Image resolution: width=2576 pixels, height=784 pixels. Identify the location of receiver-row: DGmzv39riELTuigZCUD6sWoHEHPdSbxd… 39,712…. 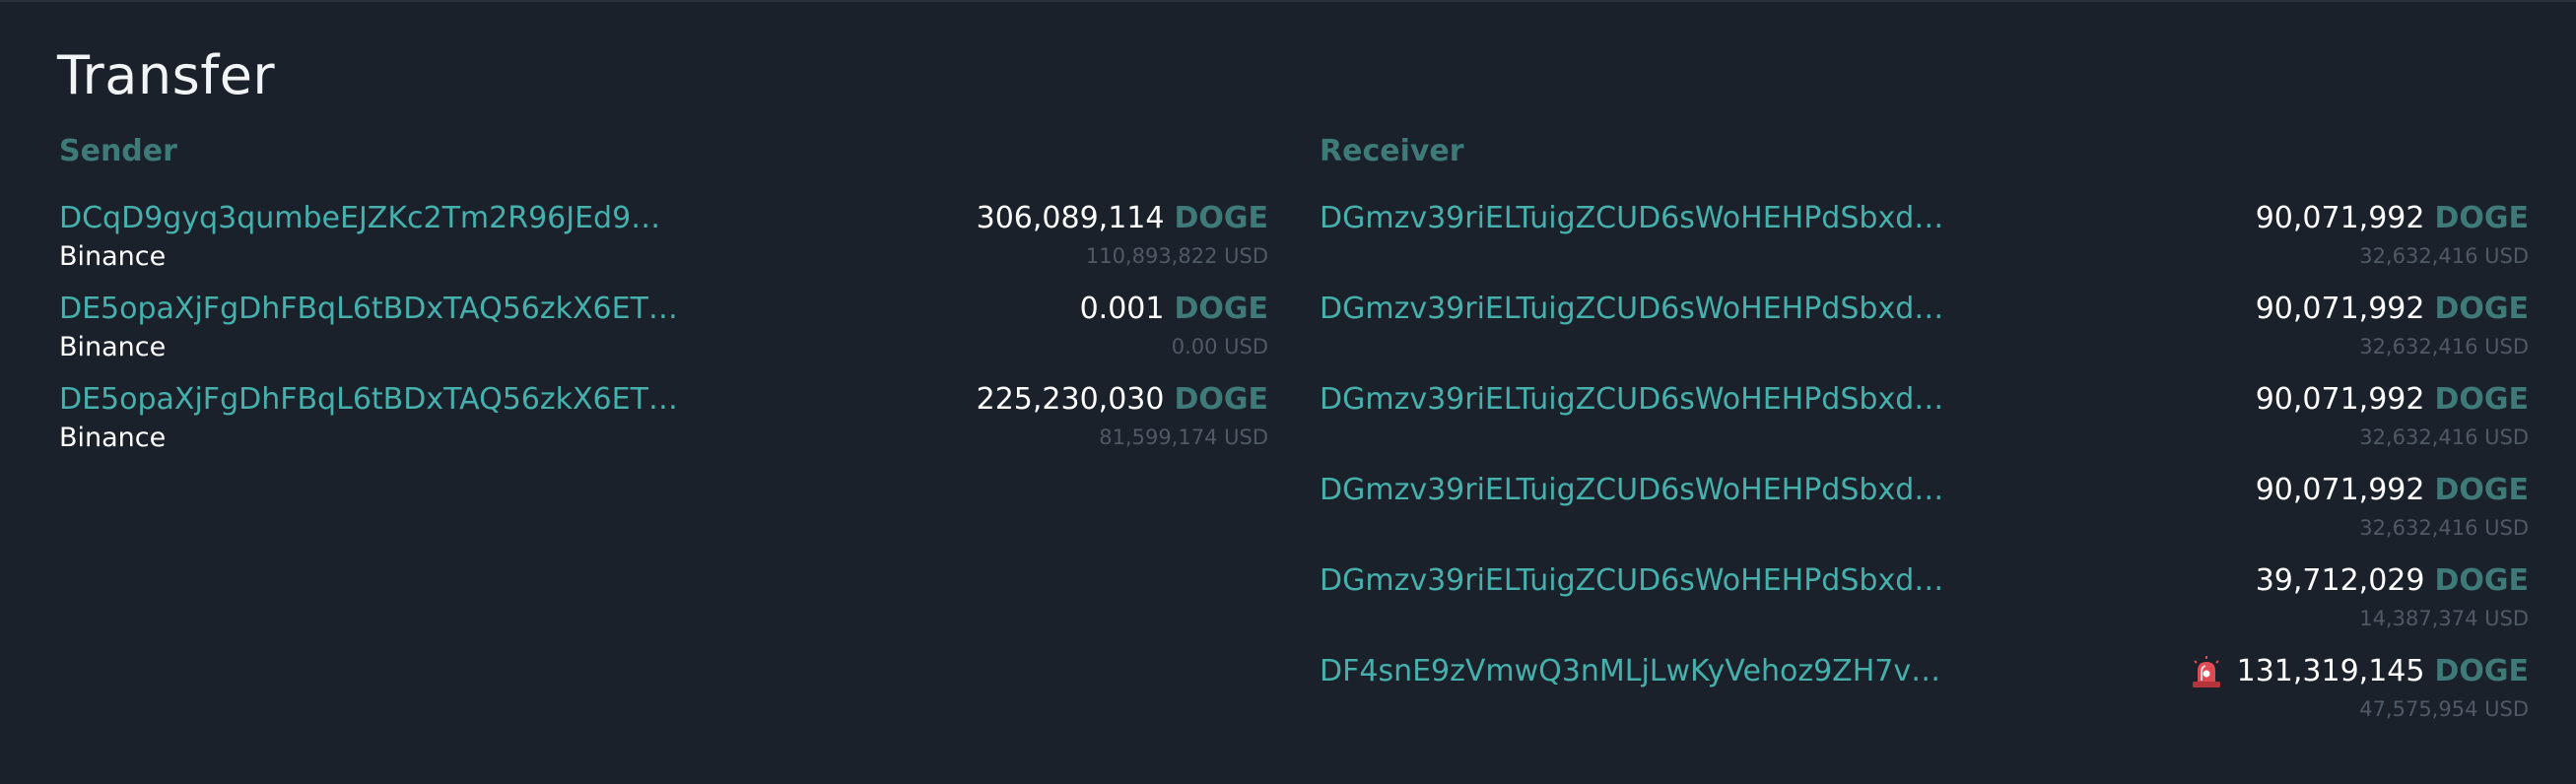
(1924, 606).